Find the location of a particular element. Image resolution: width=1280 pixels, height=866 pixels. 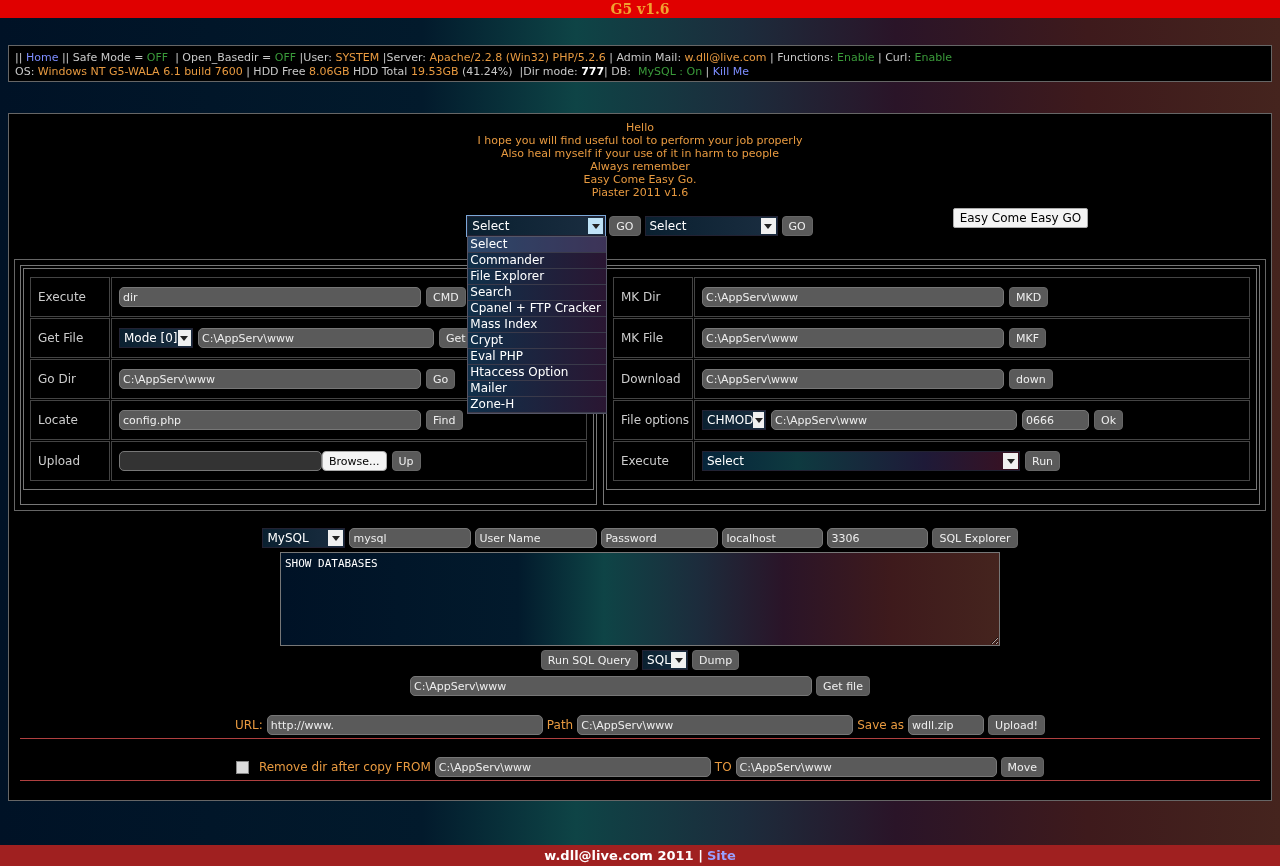

tool-label: Upload is located at coordinates (70, 461).